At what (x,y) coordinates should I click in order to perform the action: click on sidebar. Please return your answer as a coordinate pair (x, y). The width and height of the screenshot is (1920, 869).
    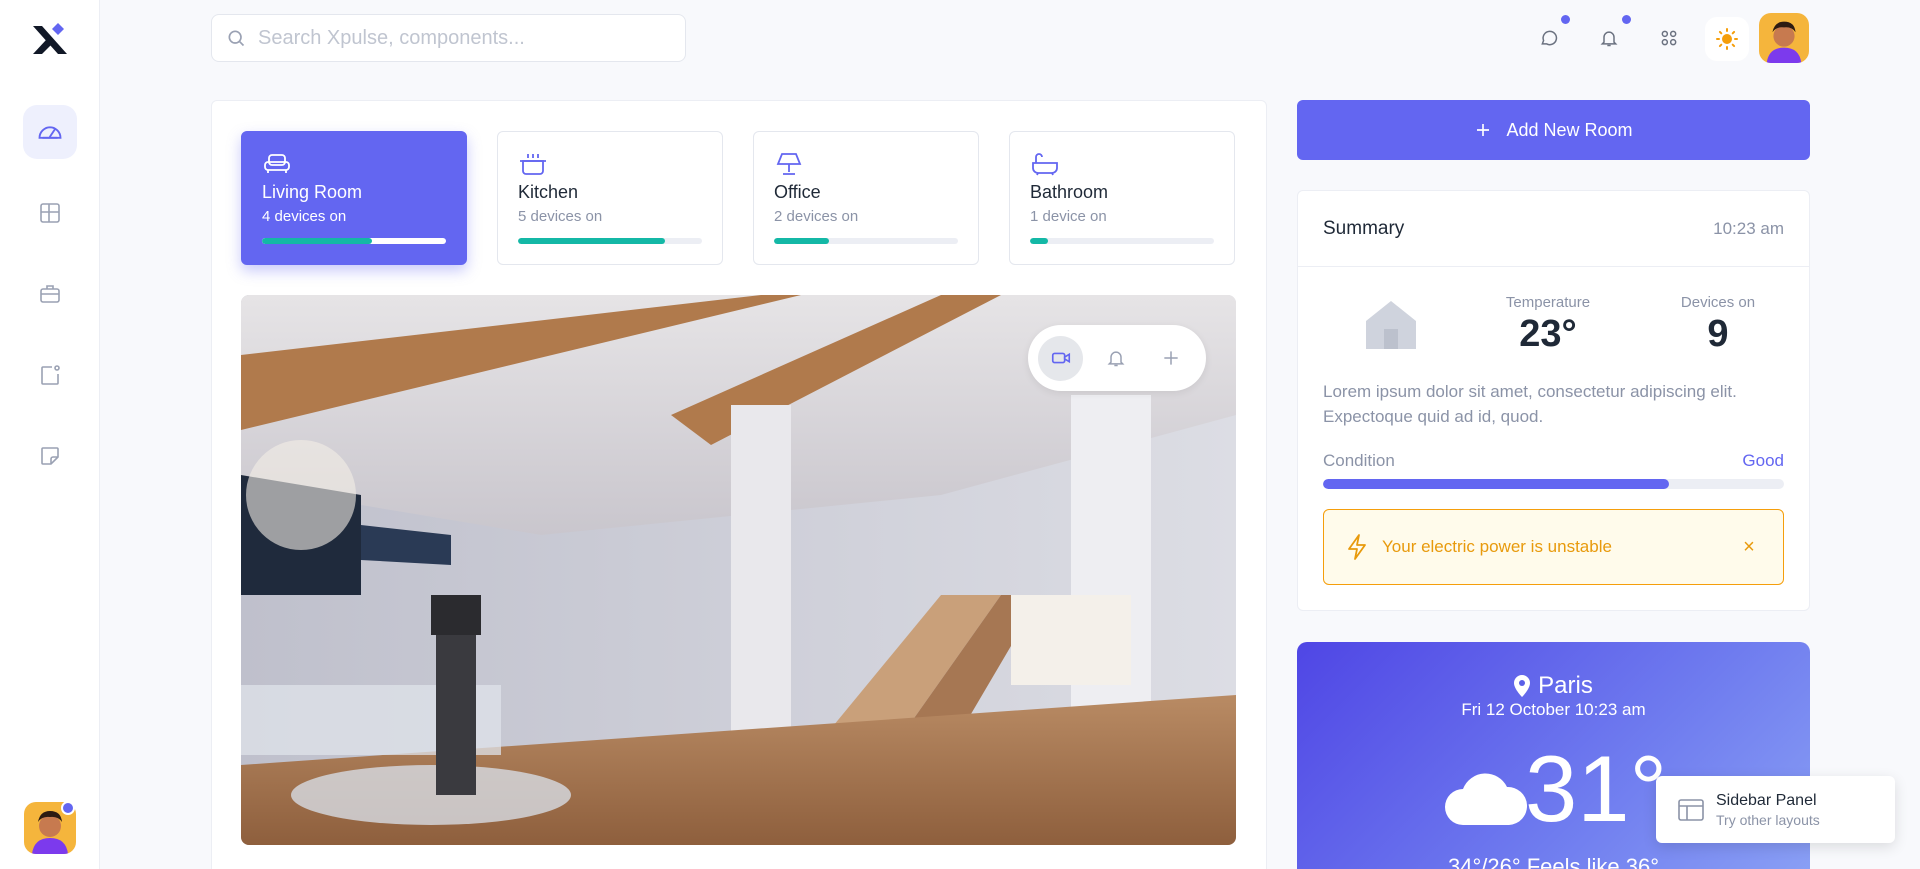
    Looking at the image, I should click on (50, 434).